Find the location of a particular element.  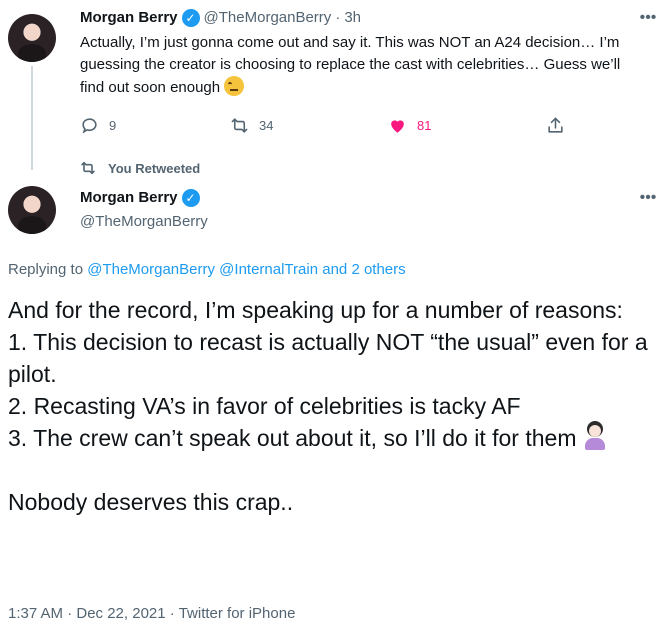

retweet-count: 34 is located at coordinates (266, 125).